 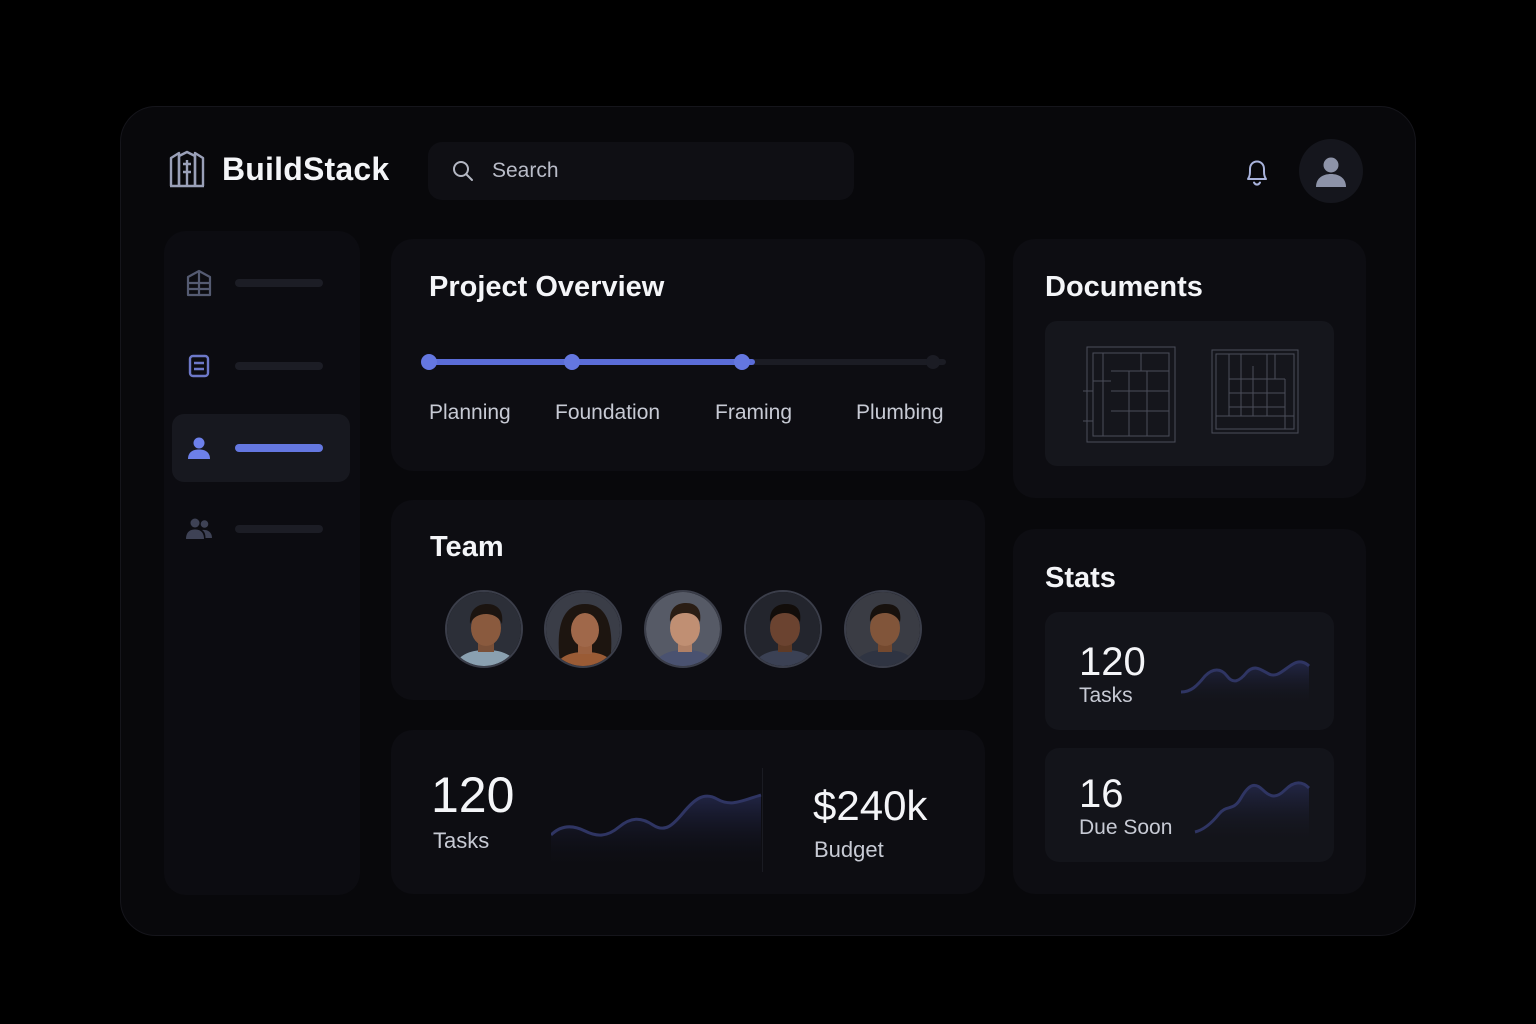 I want to click on stats-card: Stats 120 Tasks 16 Due Soon, so click(x=1189, y=711).